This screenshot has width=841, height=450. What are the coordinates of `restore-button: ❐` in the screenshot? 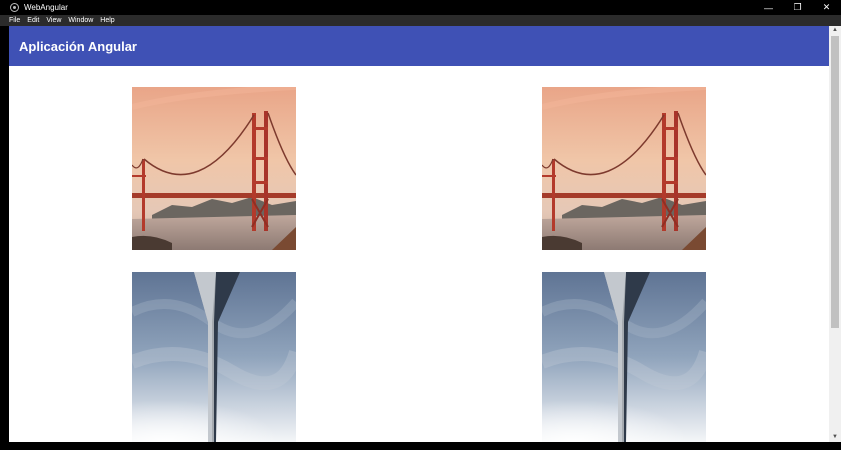 It's located at (797, 7).